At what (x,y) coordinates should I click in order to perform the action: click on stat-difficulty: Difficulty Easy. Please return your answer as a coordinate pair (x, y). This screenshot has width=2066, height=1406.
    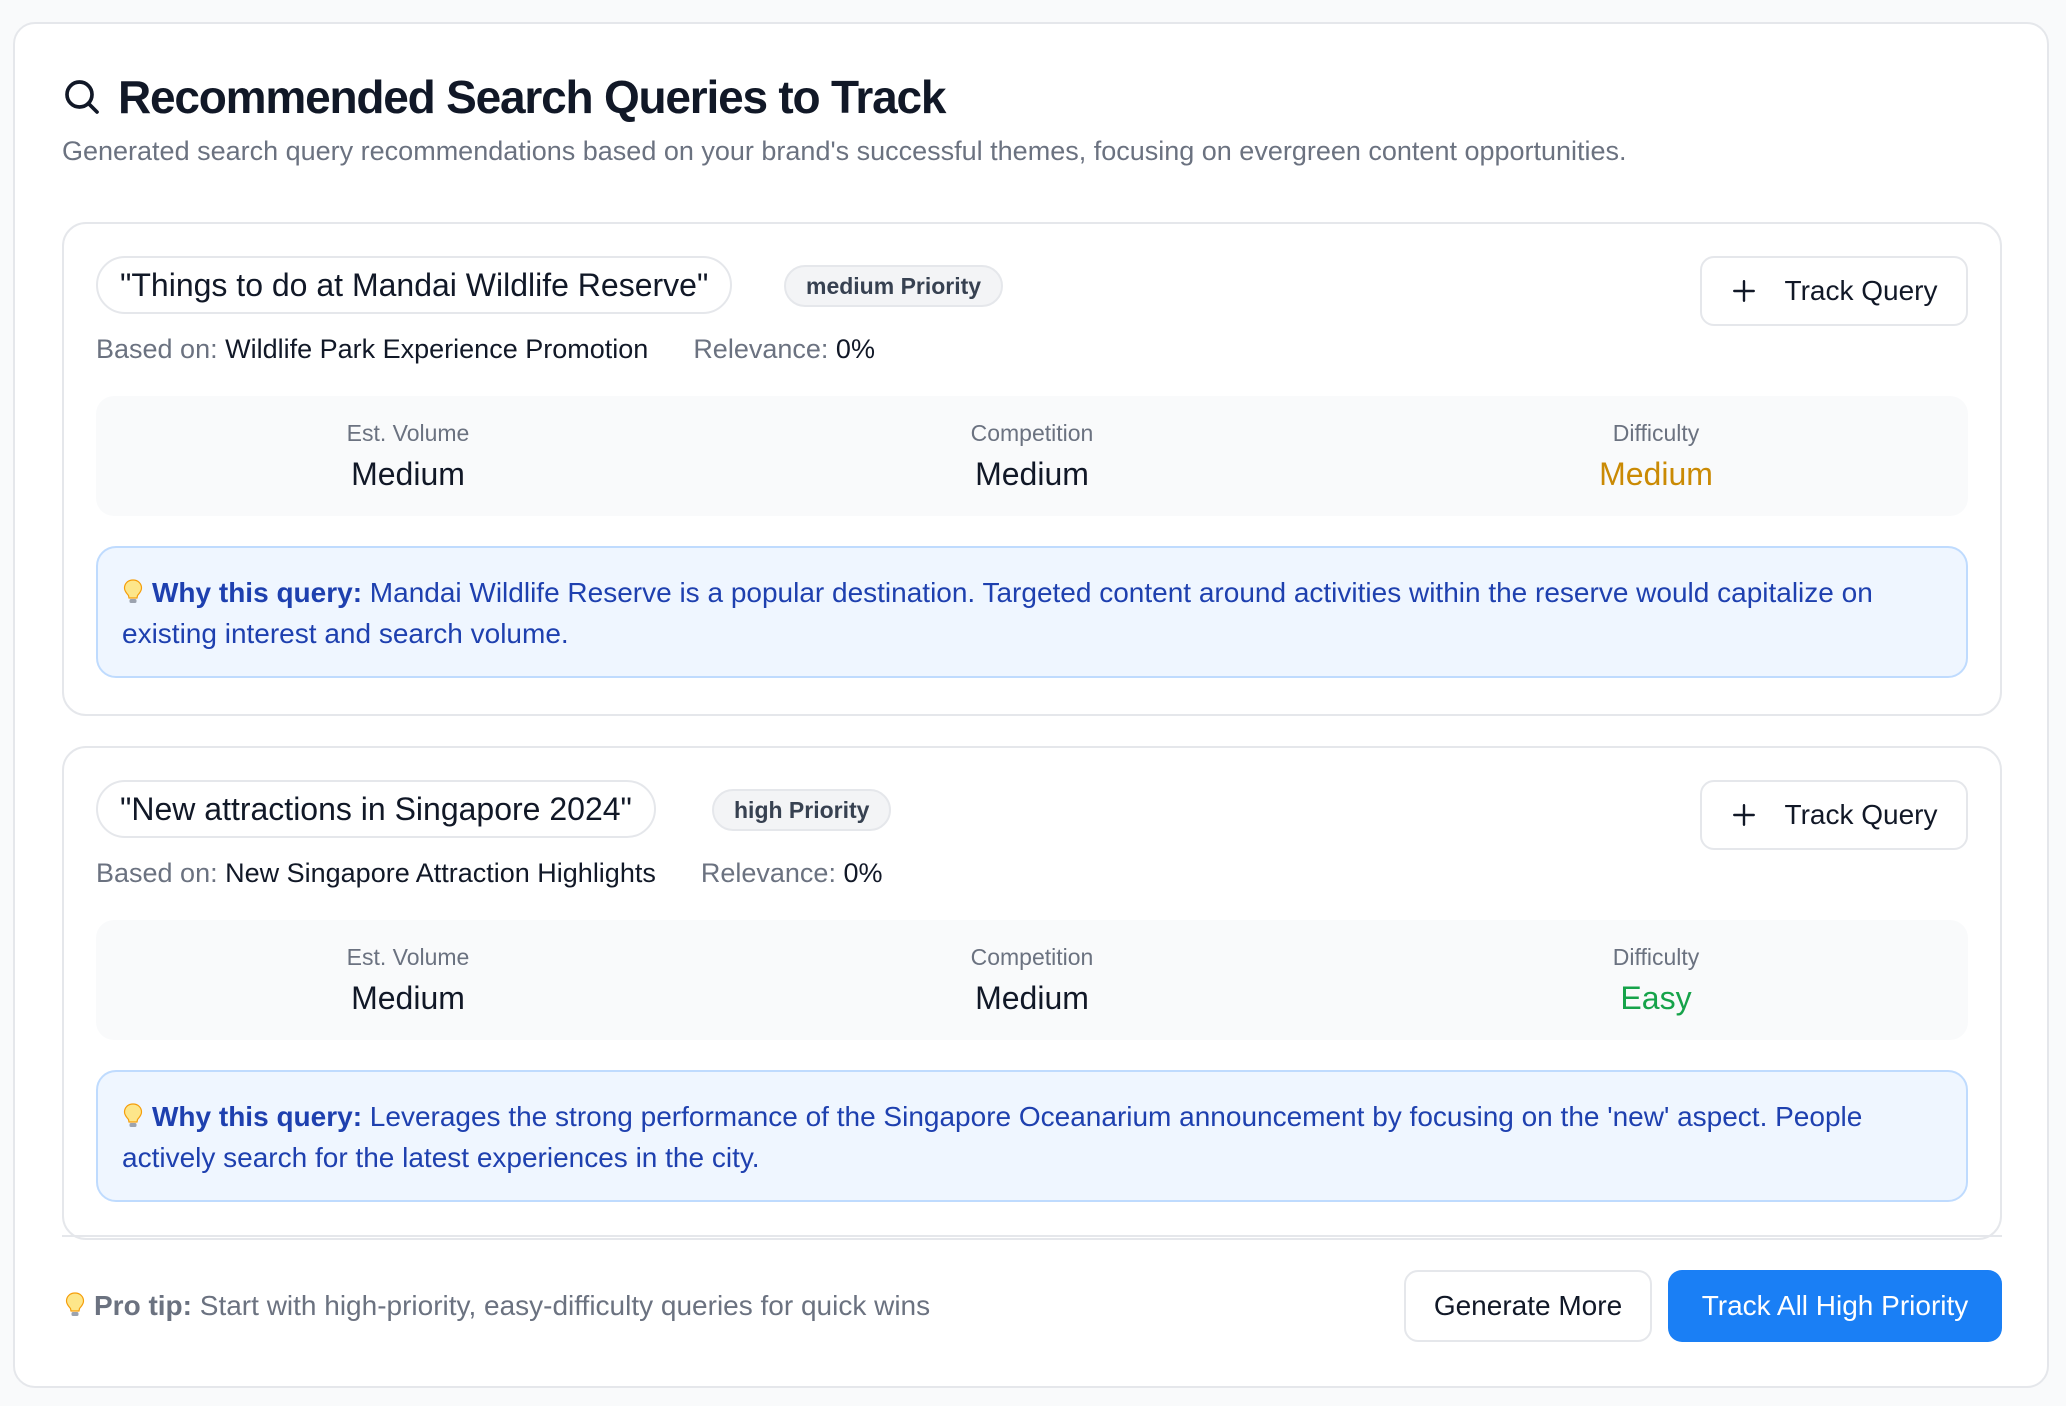
    Looking at the image, I should click on (1656, 980).